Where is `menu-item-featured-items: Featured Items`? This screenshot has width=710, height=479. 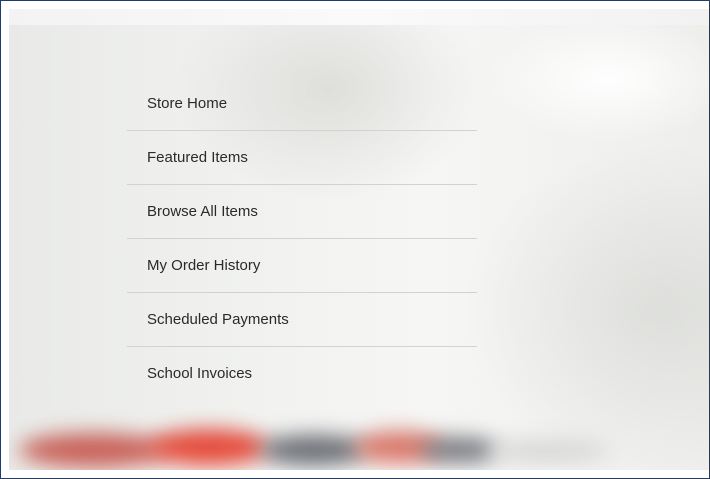
menu-item-featured-items: Featured Items is located at coordinates (302, 158).